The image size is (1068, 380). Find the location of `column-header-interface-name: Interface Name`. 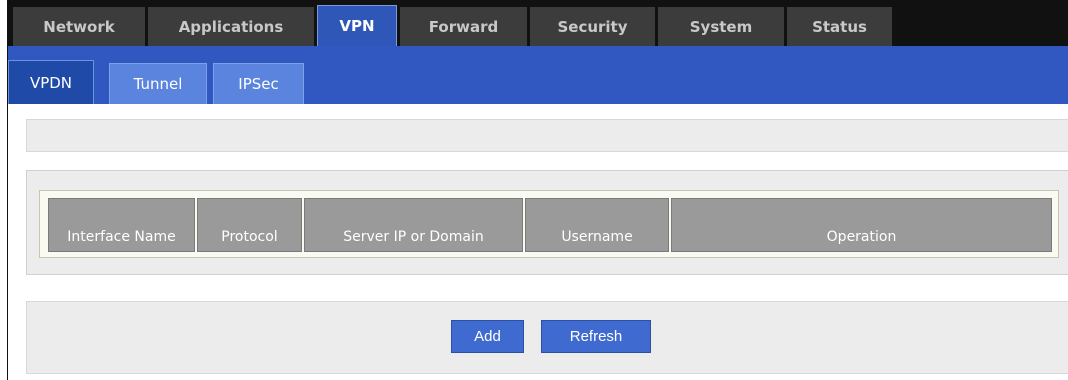

column-header-interface-name: Interface Name is located at coordinates (121, 225).